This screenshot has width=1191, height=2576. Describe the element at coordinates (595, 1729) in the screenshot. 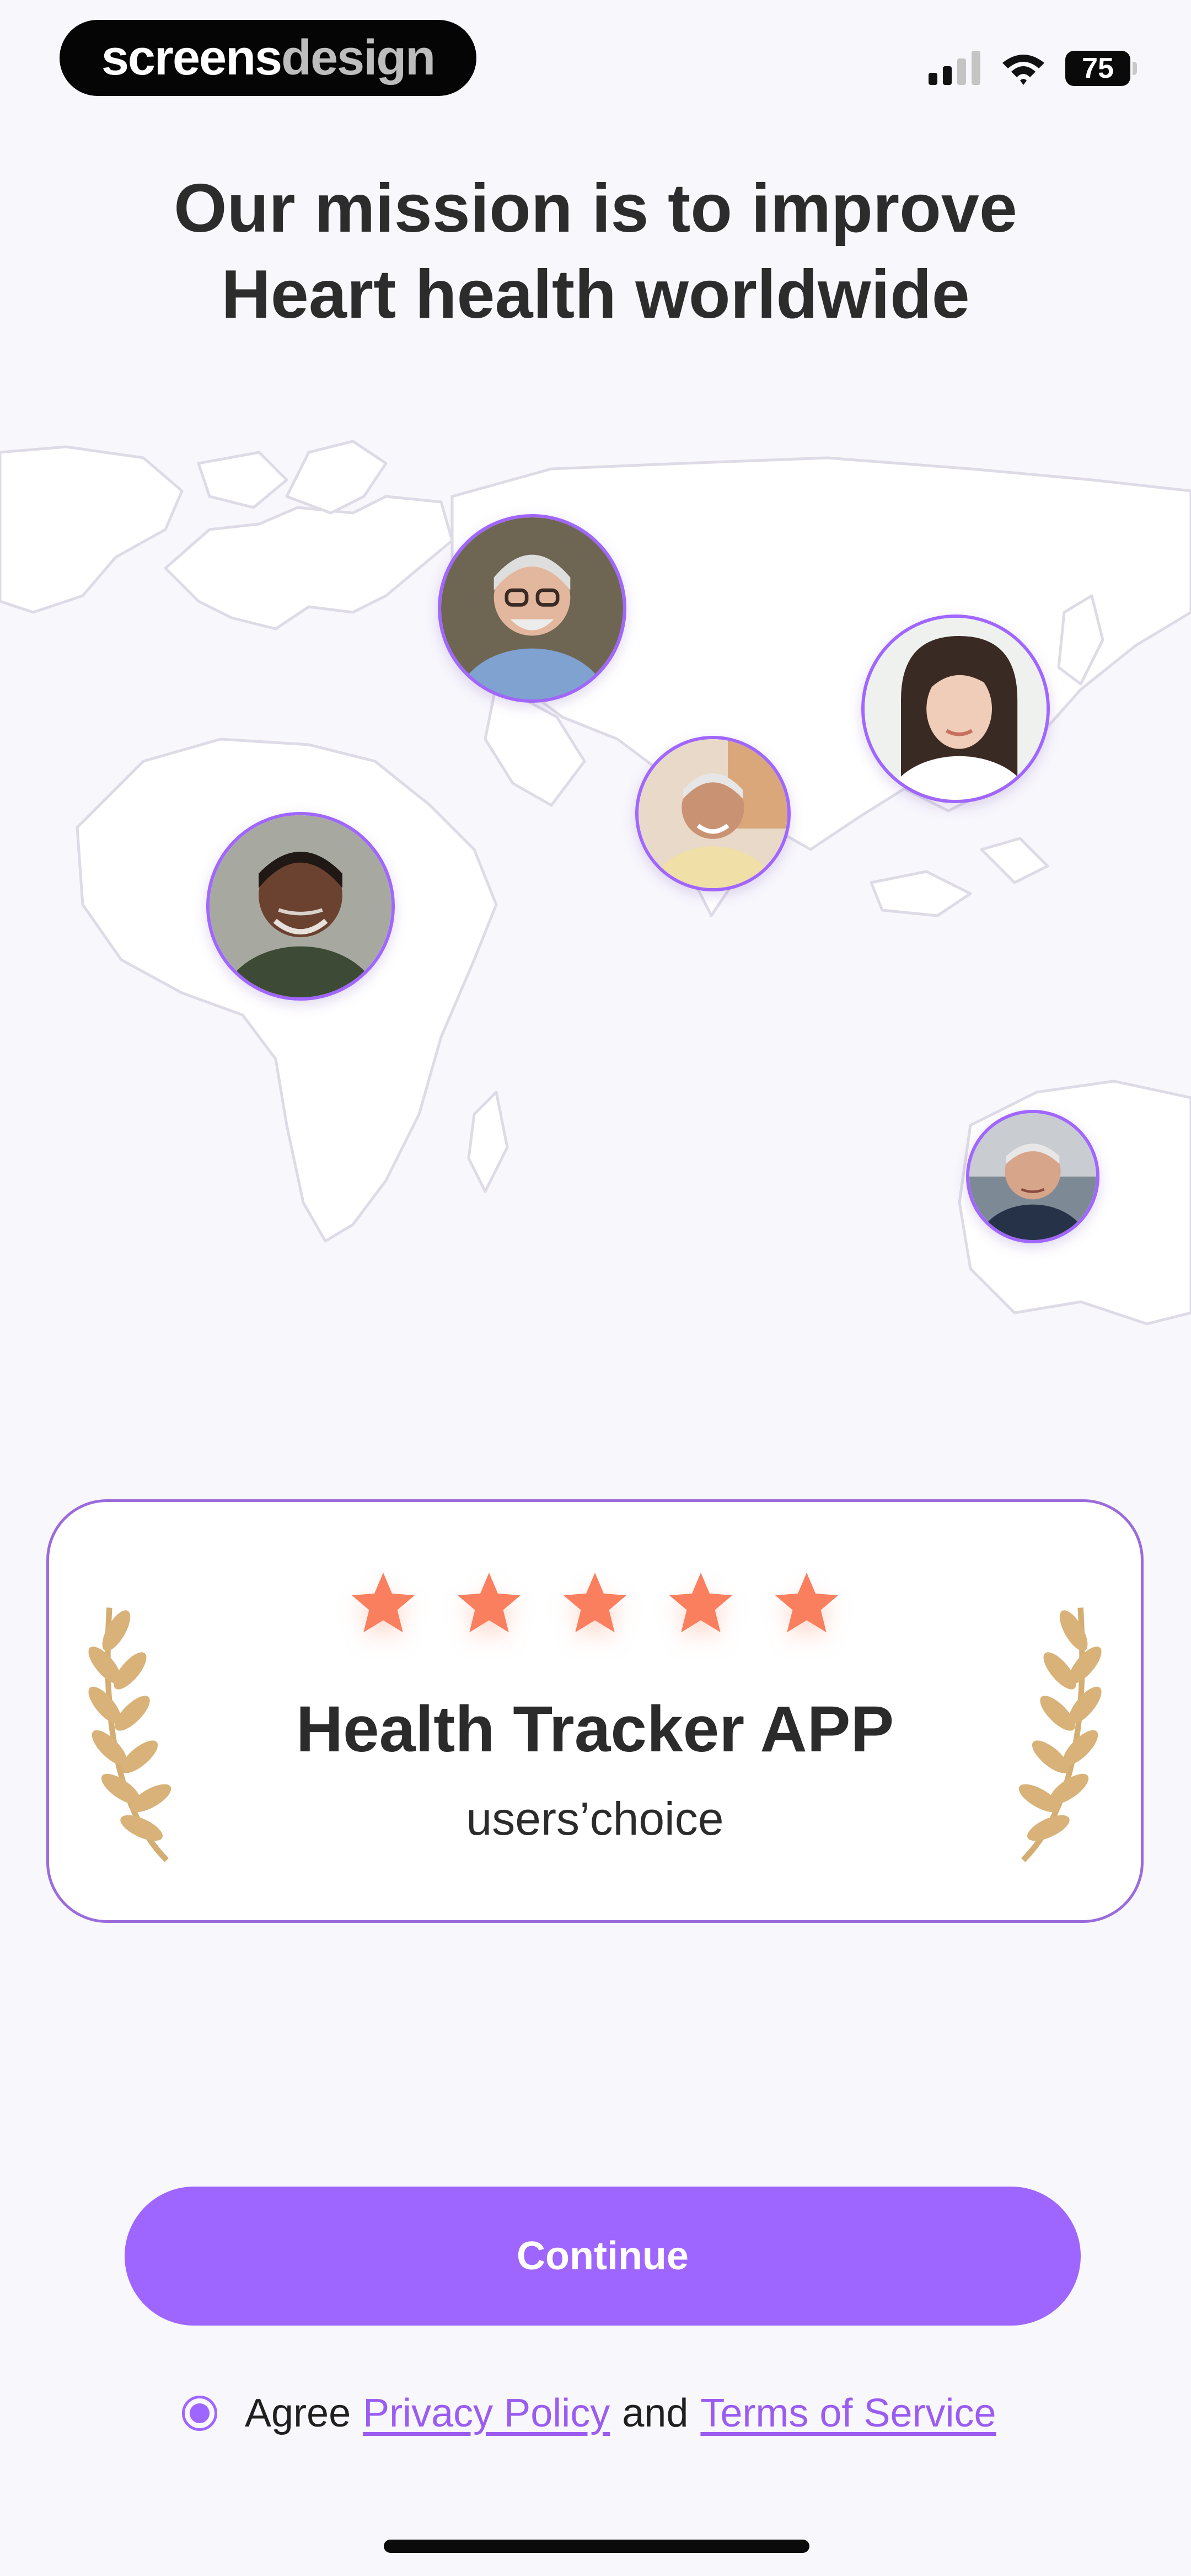

I see `award-title: Health Tracker APP` at that location.